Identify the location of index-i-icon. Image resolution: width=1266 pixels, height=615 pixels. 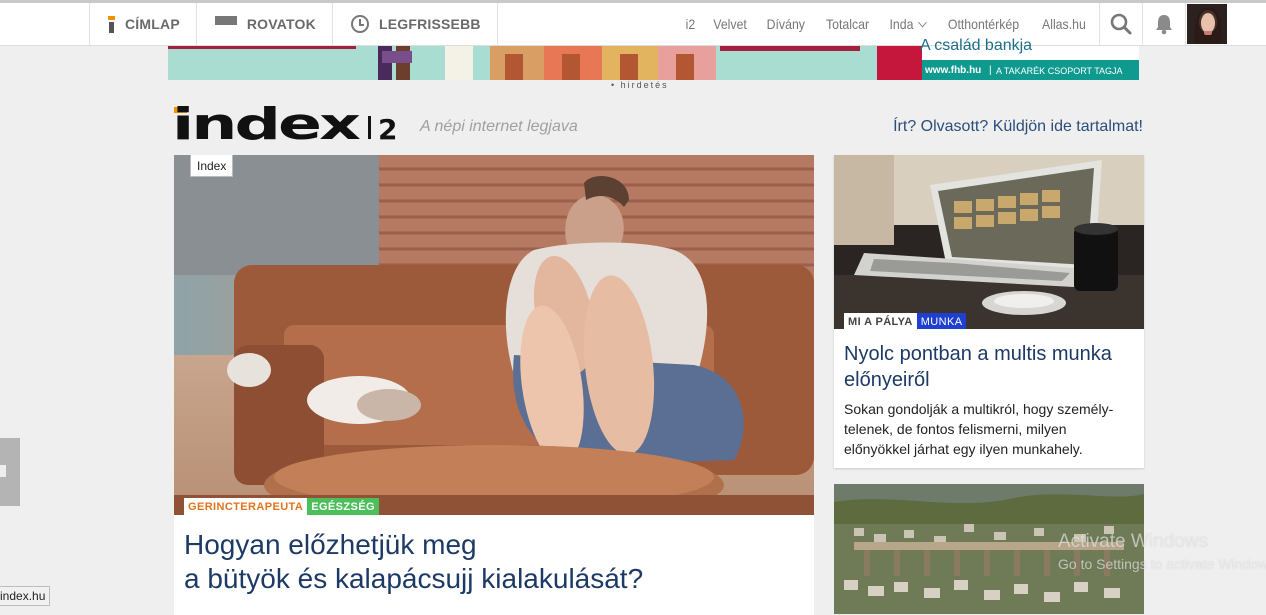
(111, 24).